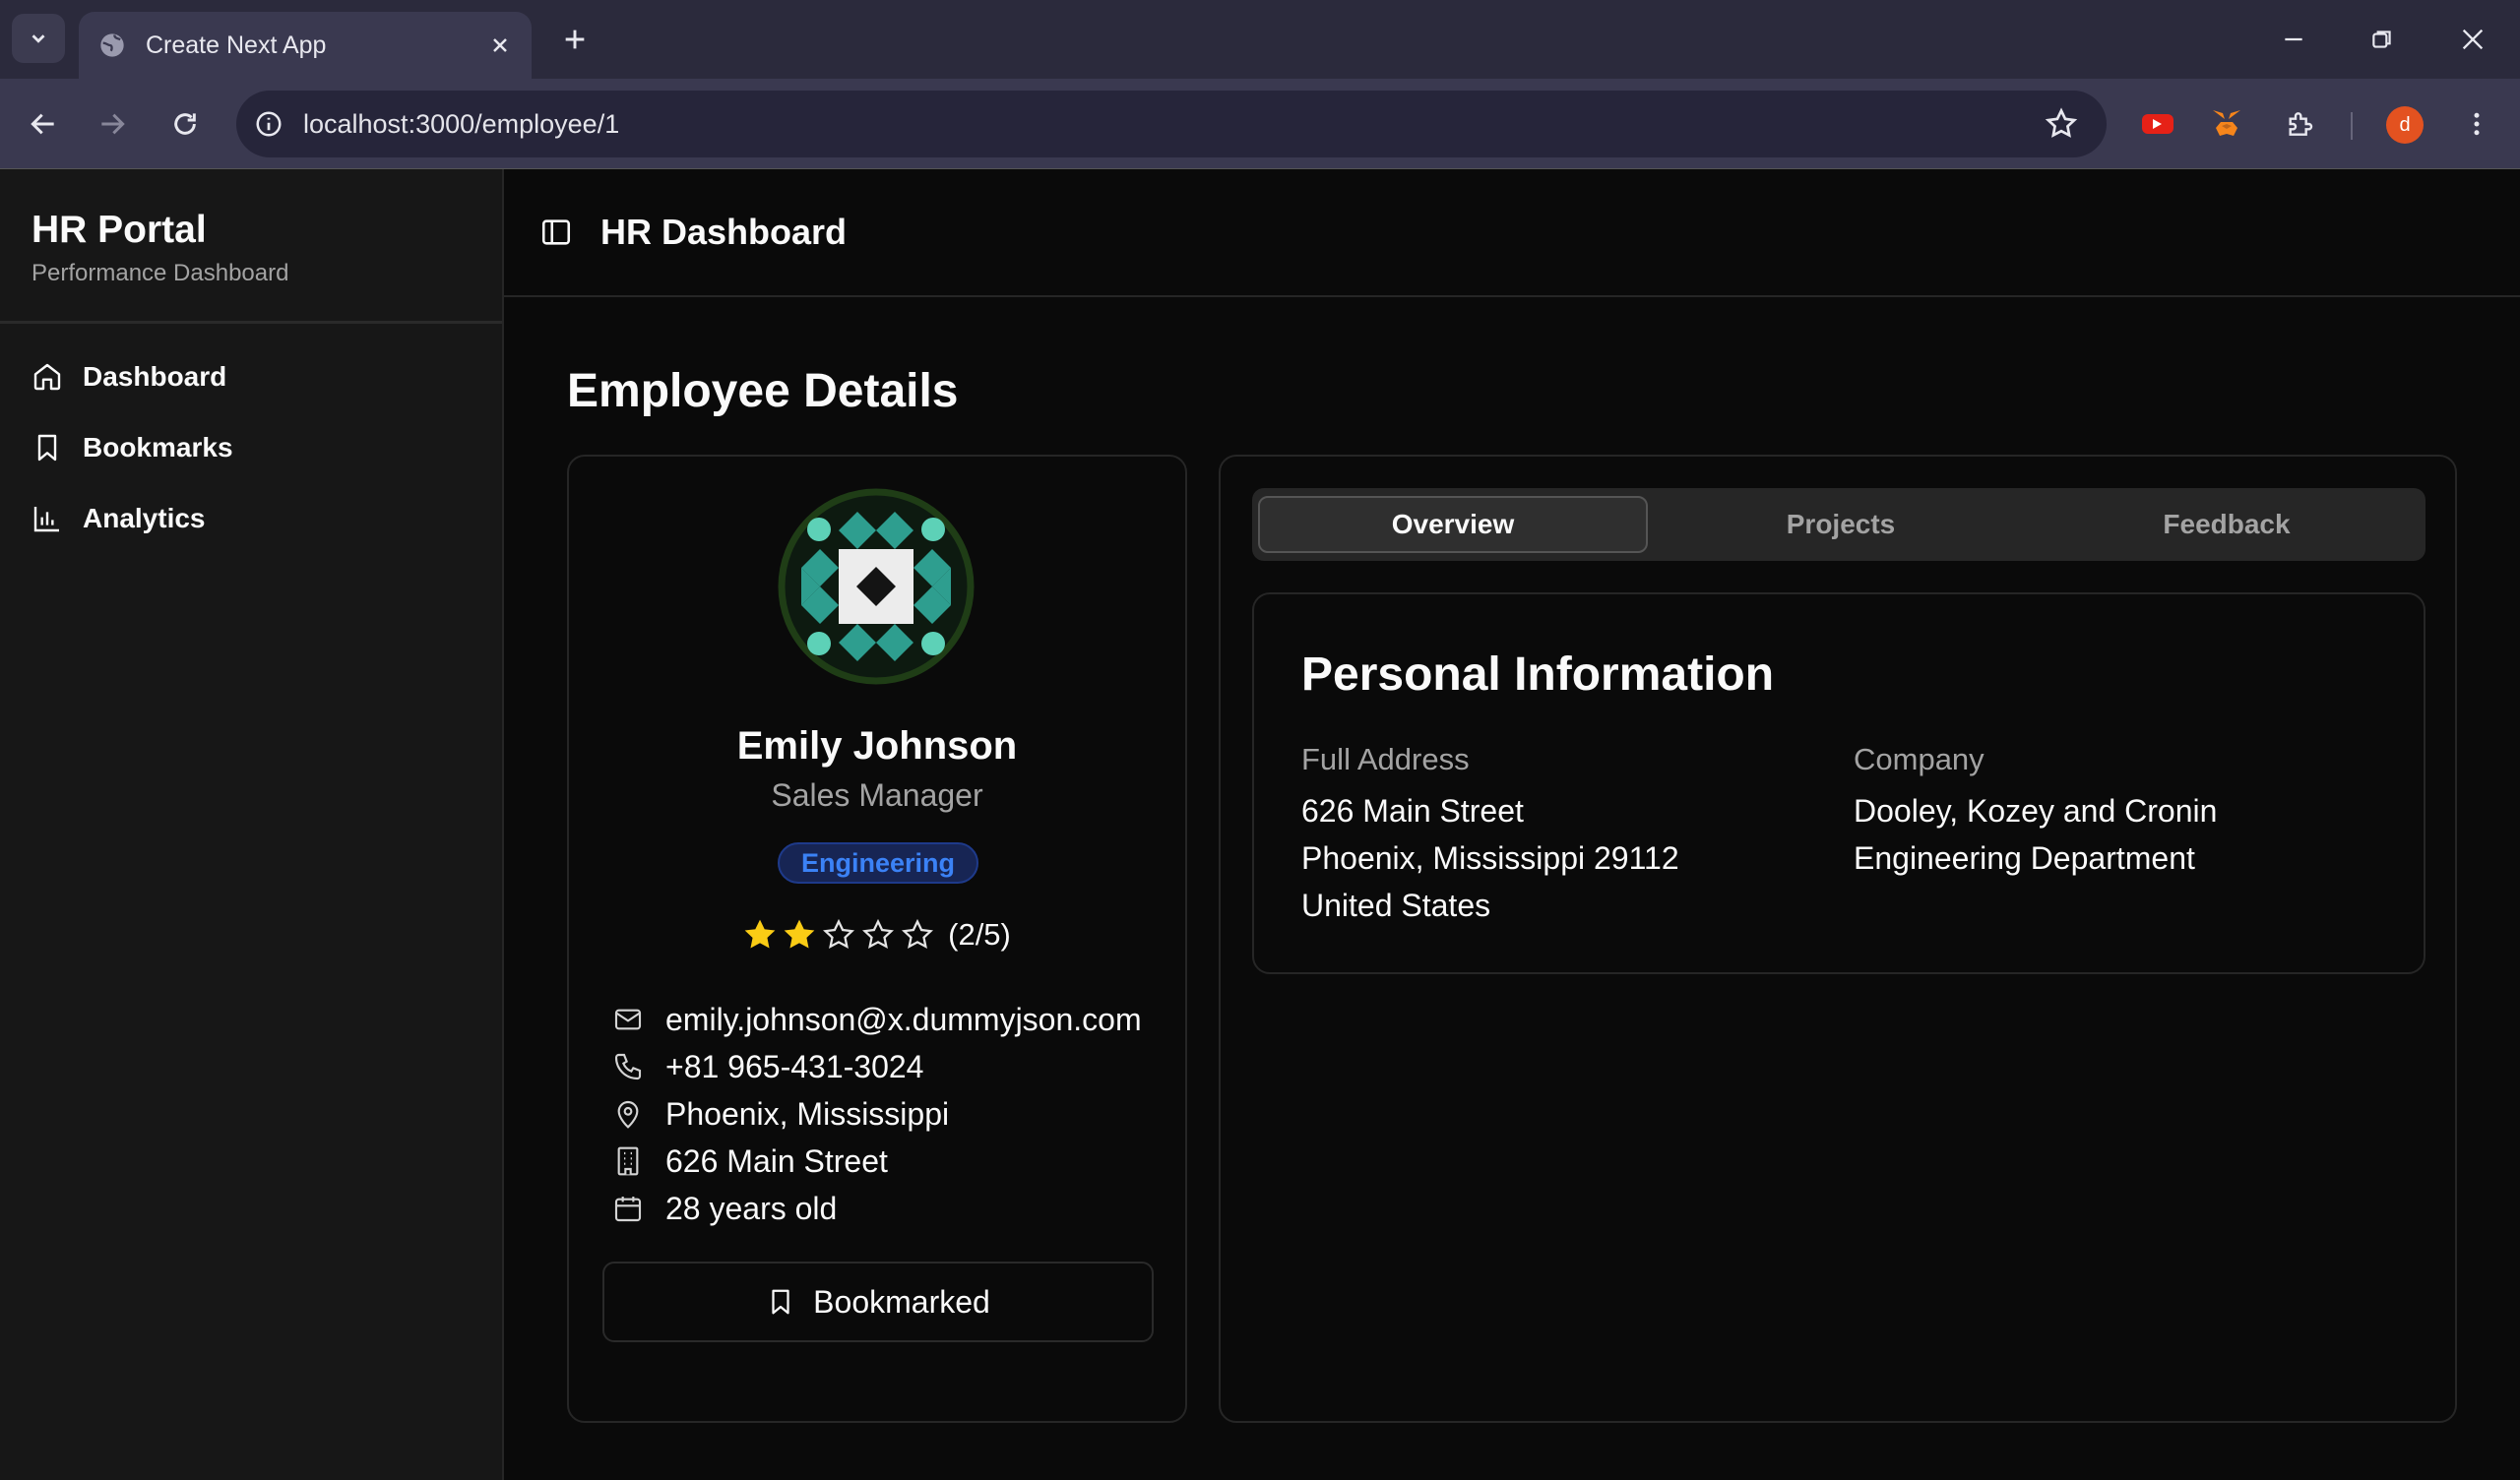 The width and height of the screenshot is (2520, 1480). Describe the element at coordinates (876, 587) in the screenshot. I see `avatar` at that location.